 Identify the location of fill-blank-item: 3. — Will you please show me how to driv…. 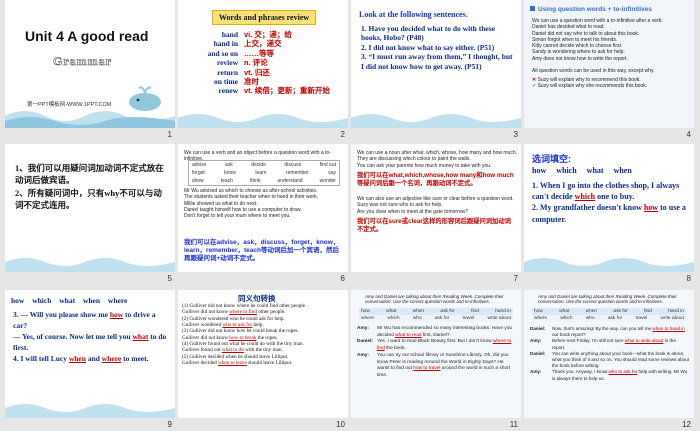
(90, 321).